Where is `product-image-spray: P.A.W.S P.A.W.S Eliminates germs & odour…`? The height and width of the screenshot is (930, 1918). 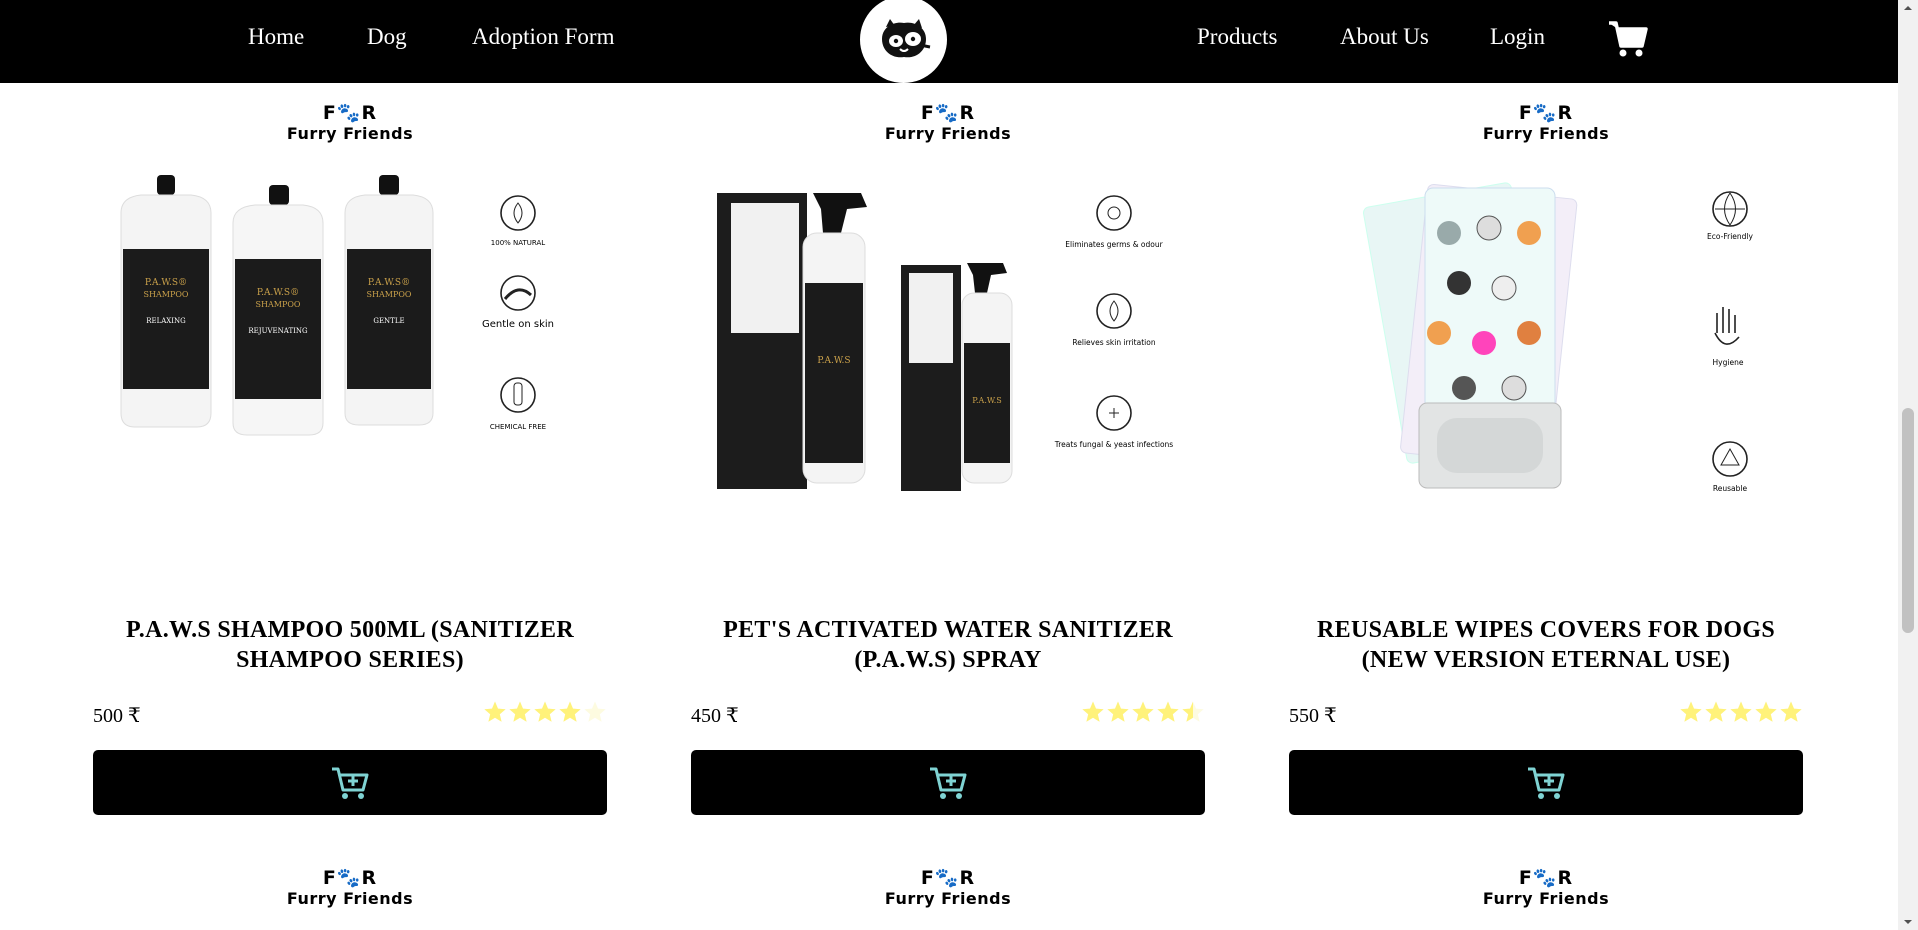
product-image-spray: P.A.W.S P.A.W.S Eliminates germs & odour… is located at coordinates (948, 343).